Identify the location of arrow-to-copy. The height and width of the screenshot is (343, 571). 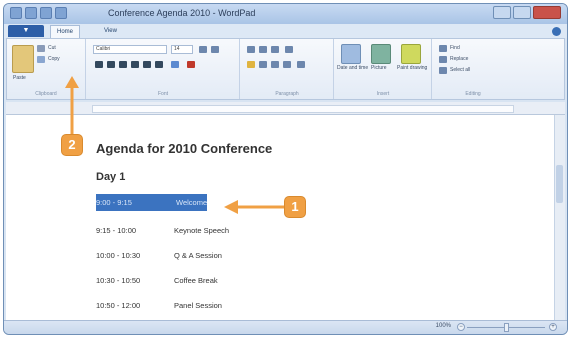
(72, 105).